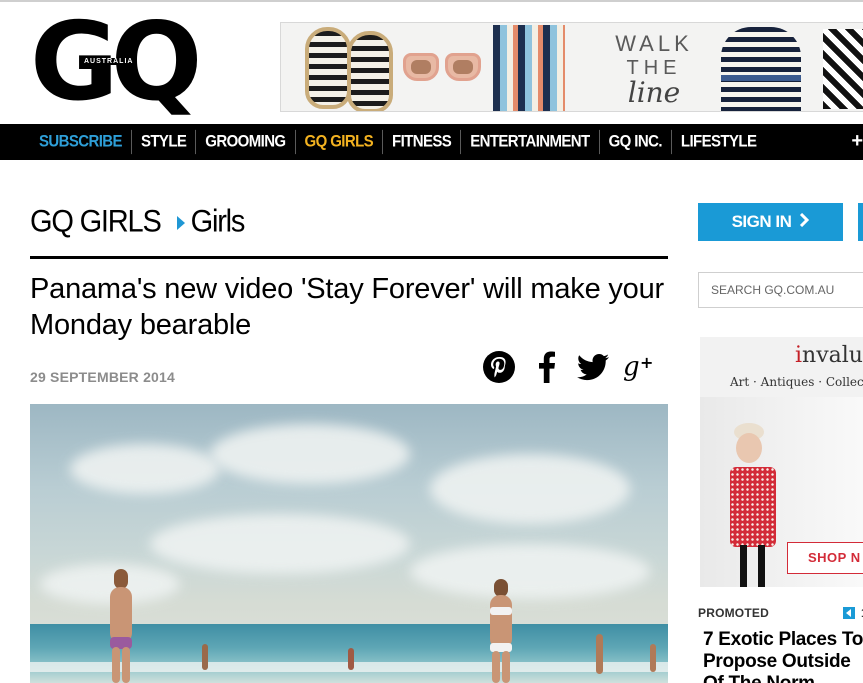 The height and width of the screenshot is (683, 863). What do you see at coordinates (443, 68) in the screenshot?
I see `sunglasses-image` at bounding box center [443, 68].